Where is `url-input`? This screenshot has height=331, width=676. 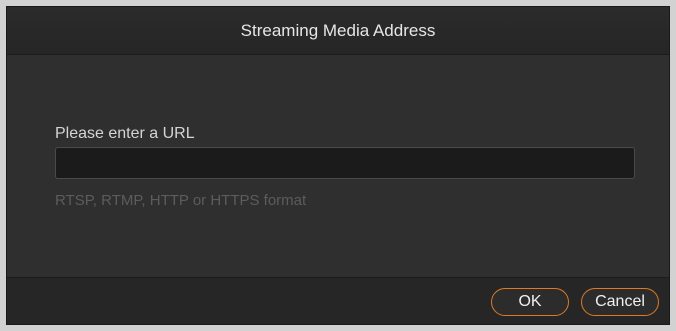 url-input is located at coordinates (345, 163).